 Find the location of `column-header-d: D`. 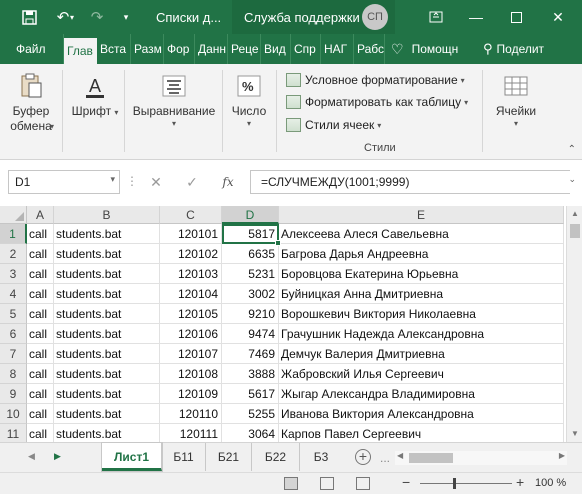

column-header-d: D is located at coordinates (250, 215).